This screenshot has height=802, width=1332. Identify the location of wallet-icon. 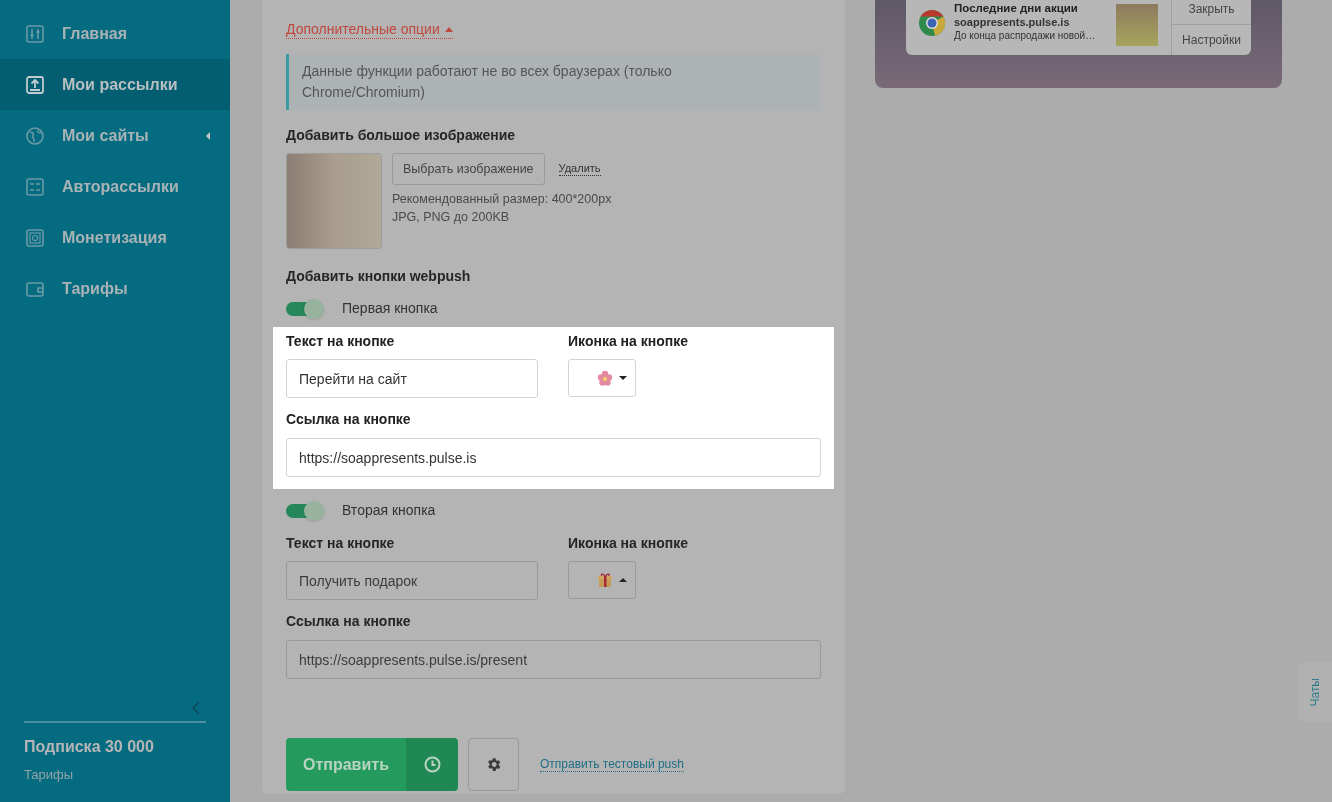
(35, 288).